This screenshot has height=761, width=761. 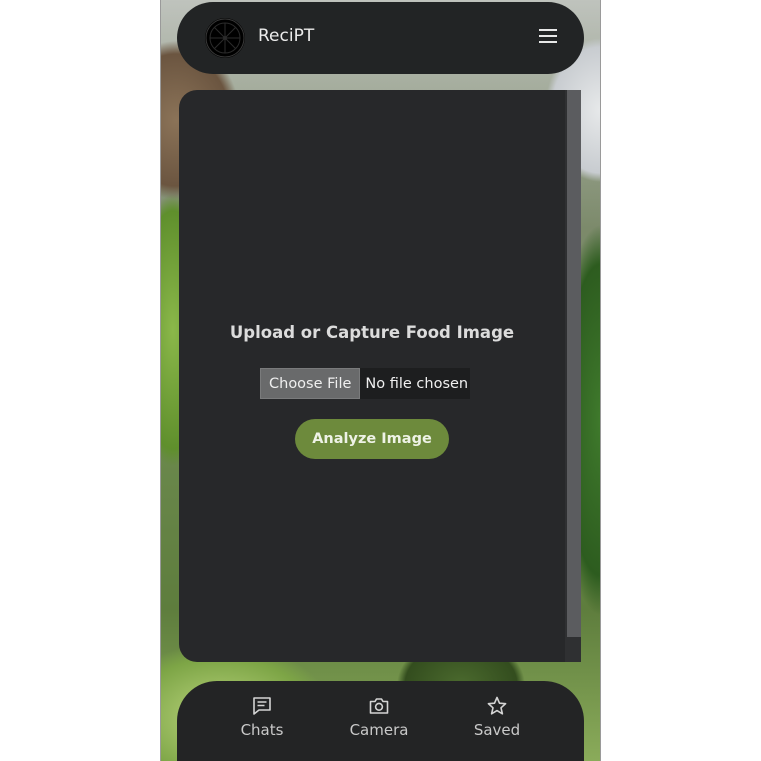 I want to click on nav-item-camera: Camera, so click(x=379, y=717).